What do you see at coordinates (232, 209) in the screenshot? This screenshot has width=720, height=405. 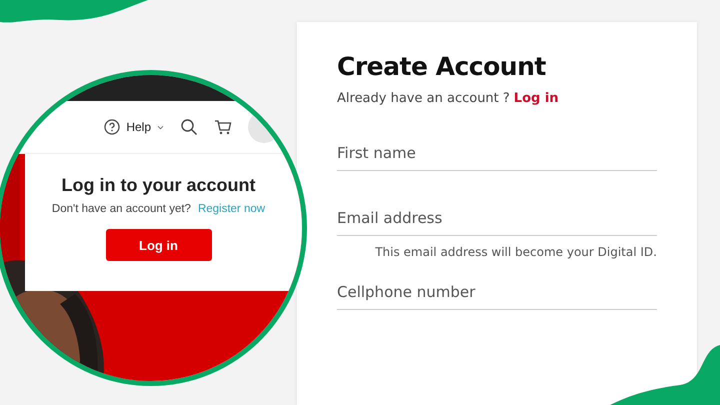 I see `register-link: Register now` at bounding box center [232, 209].